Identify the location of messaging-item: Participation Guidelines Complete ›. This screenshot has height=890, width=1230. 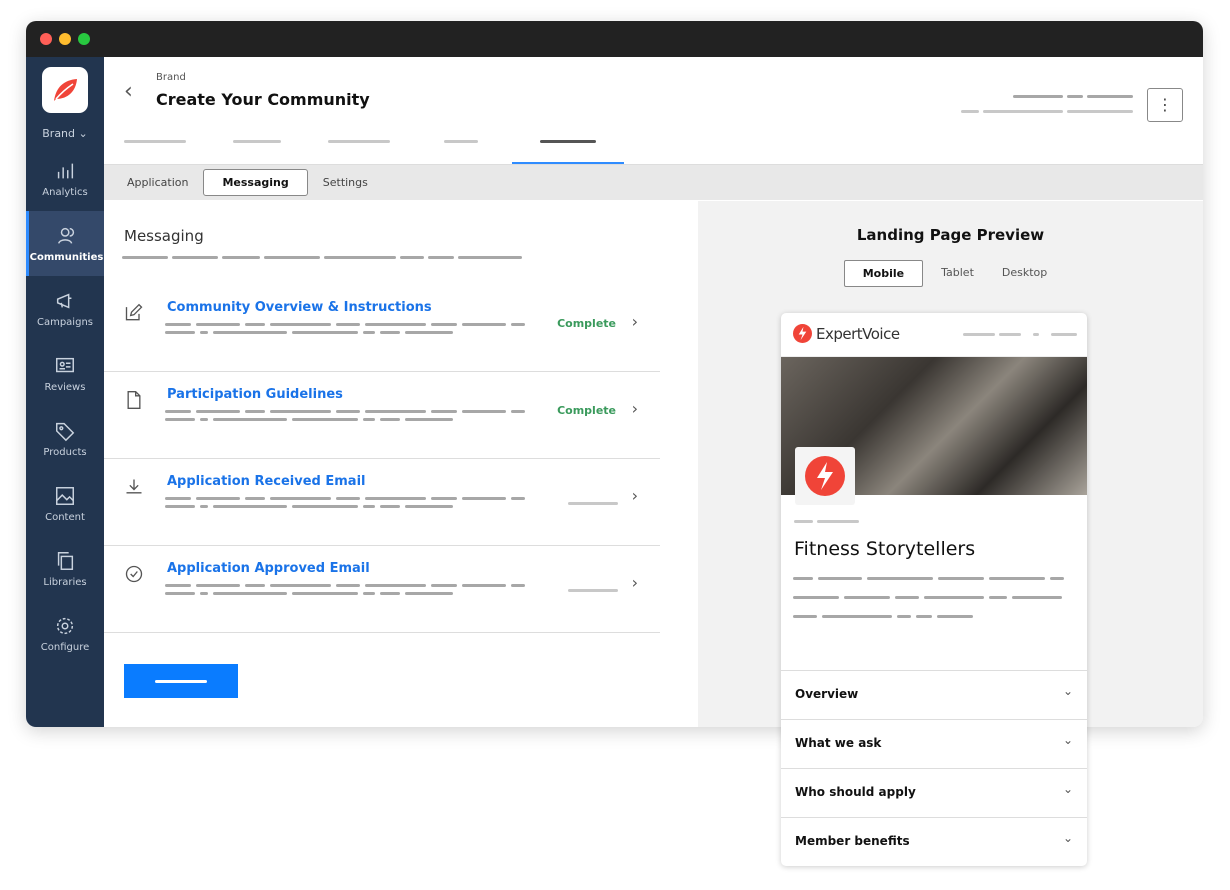
(382, 415).